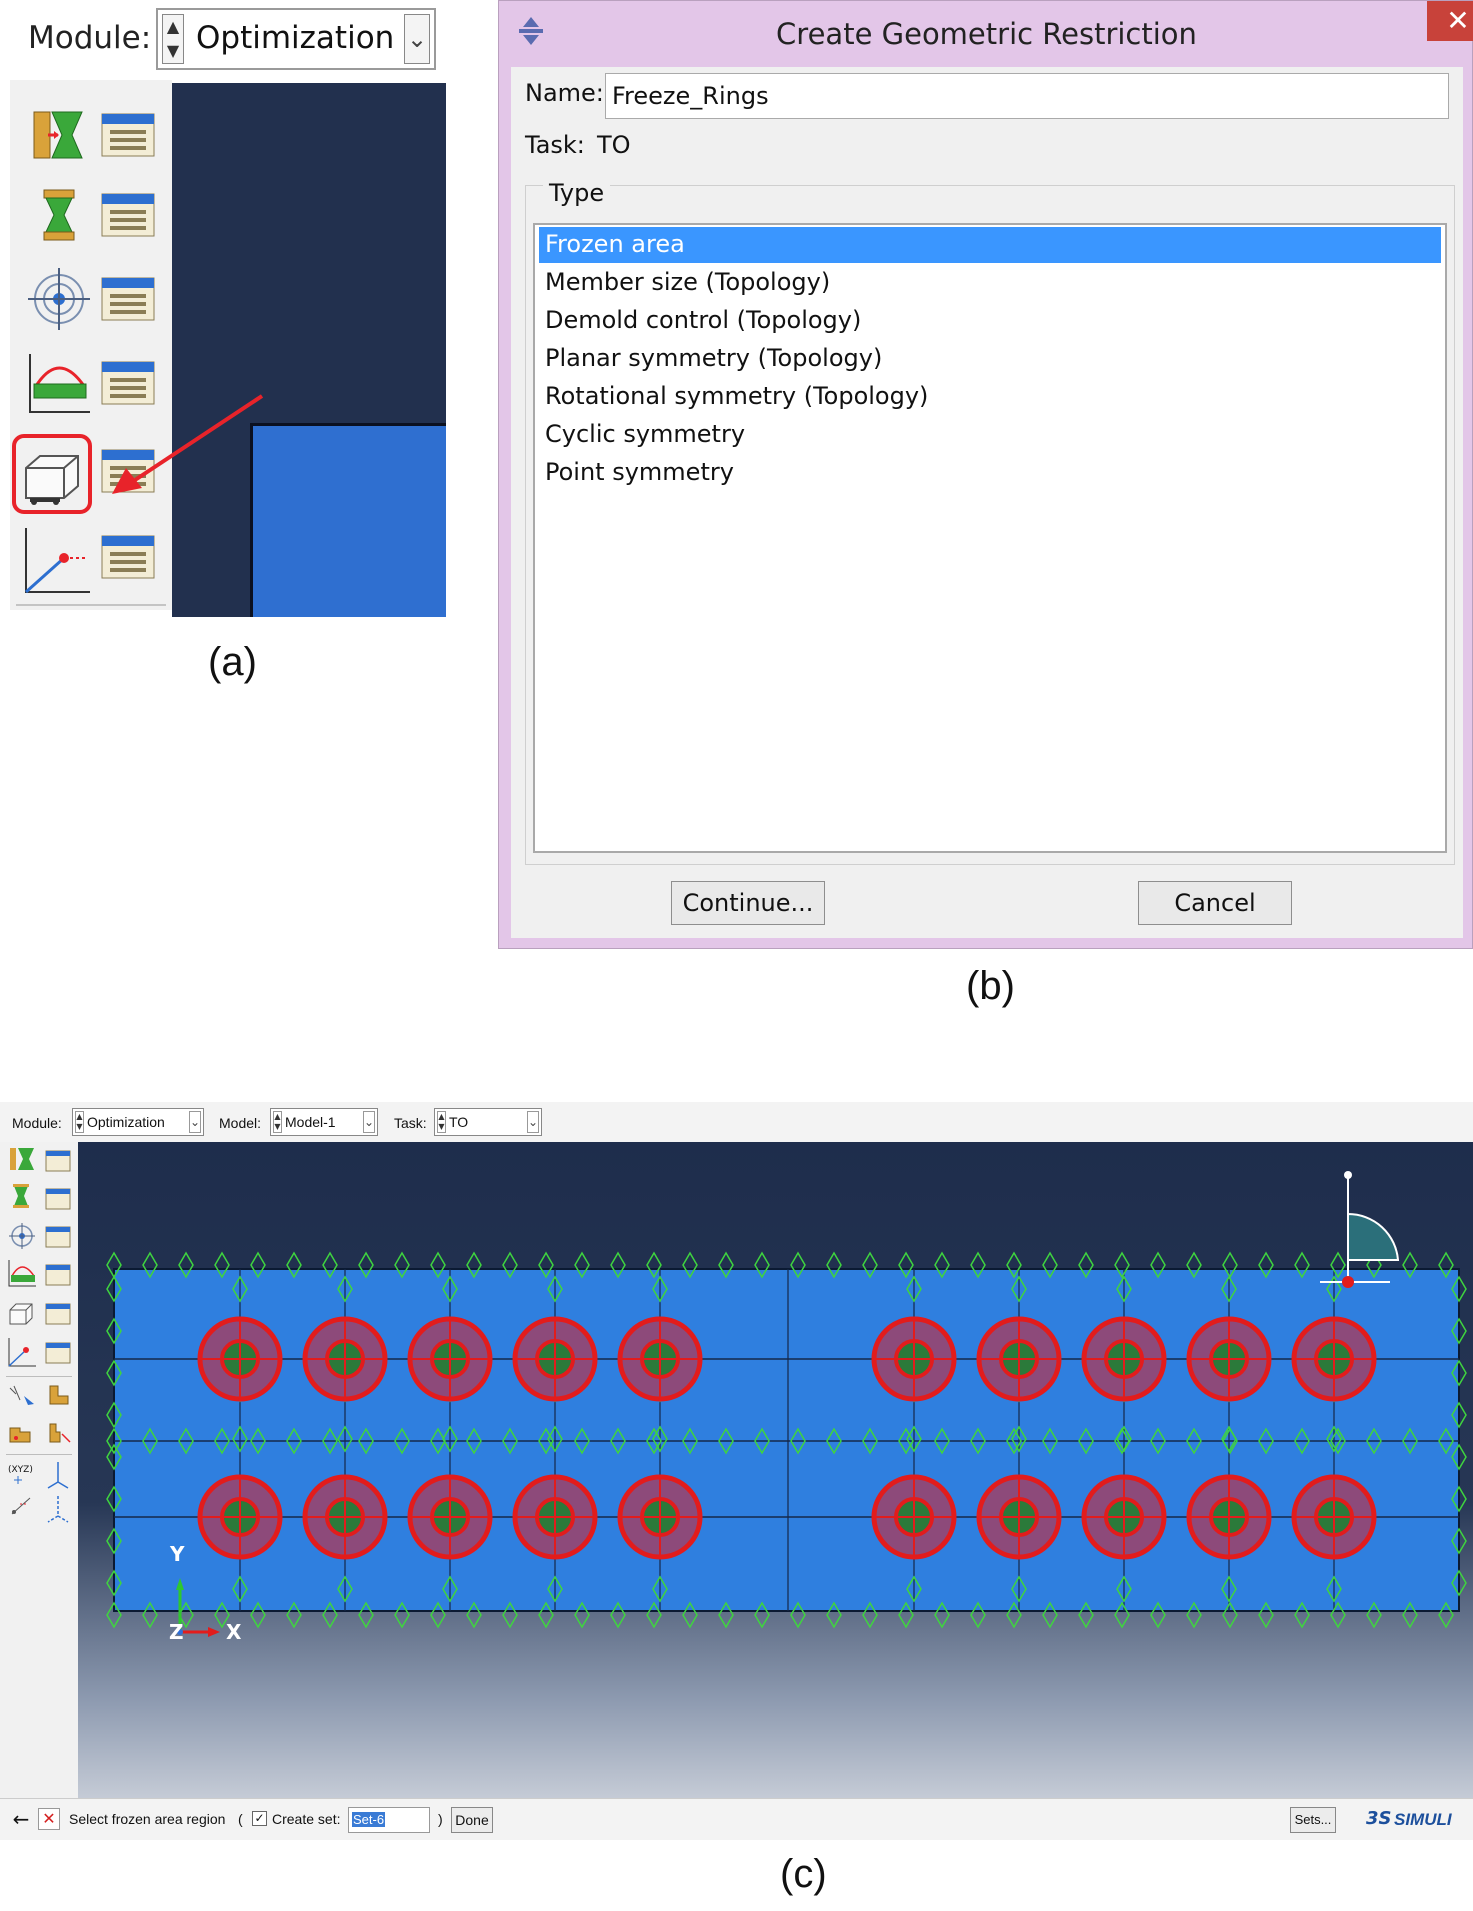 This screenshot has height=1911, width=1473. I want to click on name-input: Freeze_Rings, so click(1027, 96).